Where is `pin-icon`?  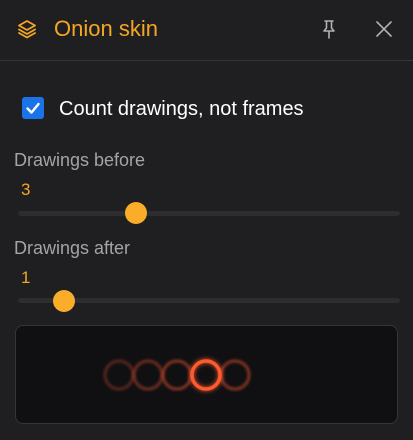
pin-icon is located at coordinates (329, 29).